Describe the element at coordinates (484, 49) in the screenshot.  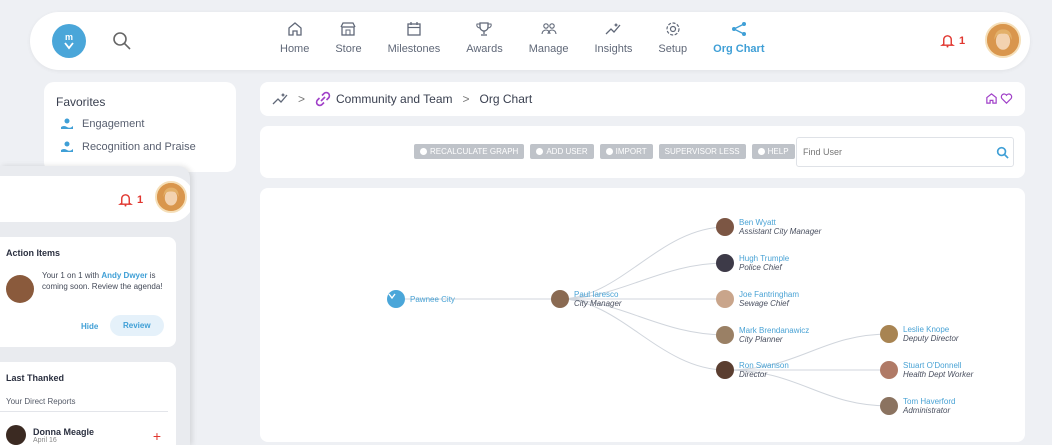
I see `nav-awards-label: Awards` at that location.